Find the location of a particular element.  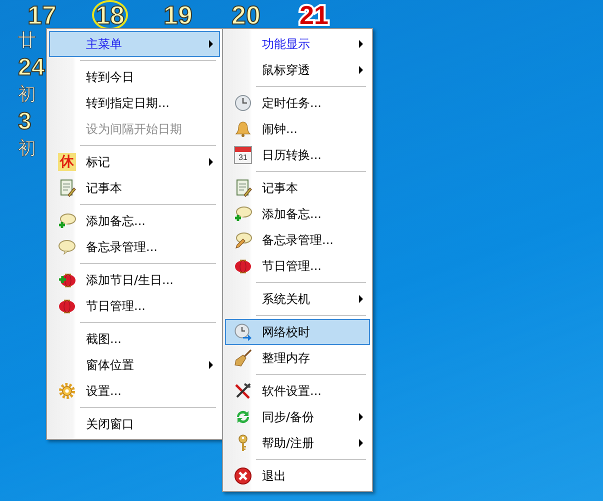

day-number: 18 is located at coordinates (110, 15).